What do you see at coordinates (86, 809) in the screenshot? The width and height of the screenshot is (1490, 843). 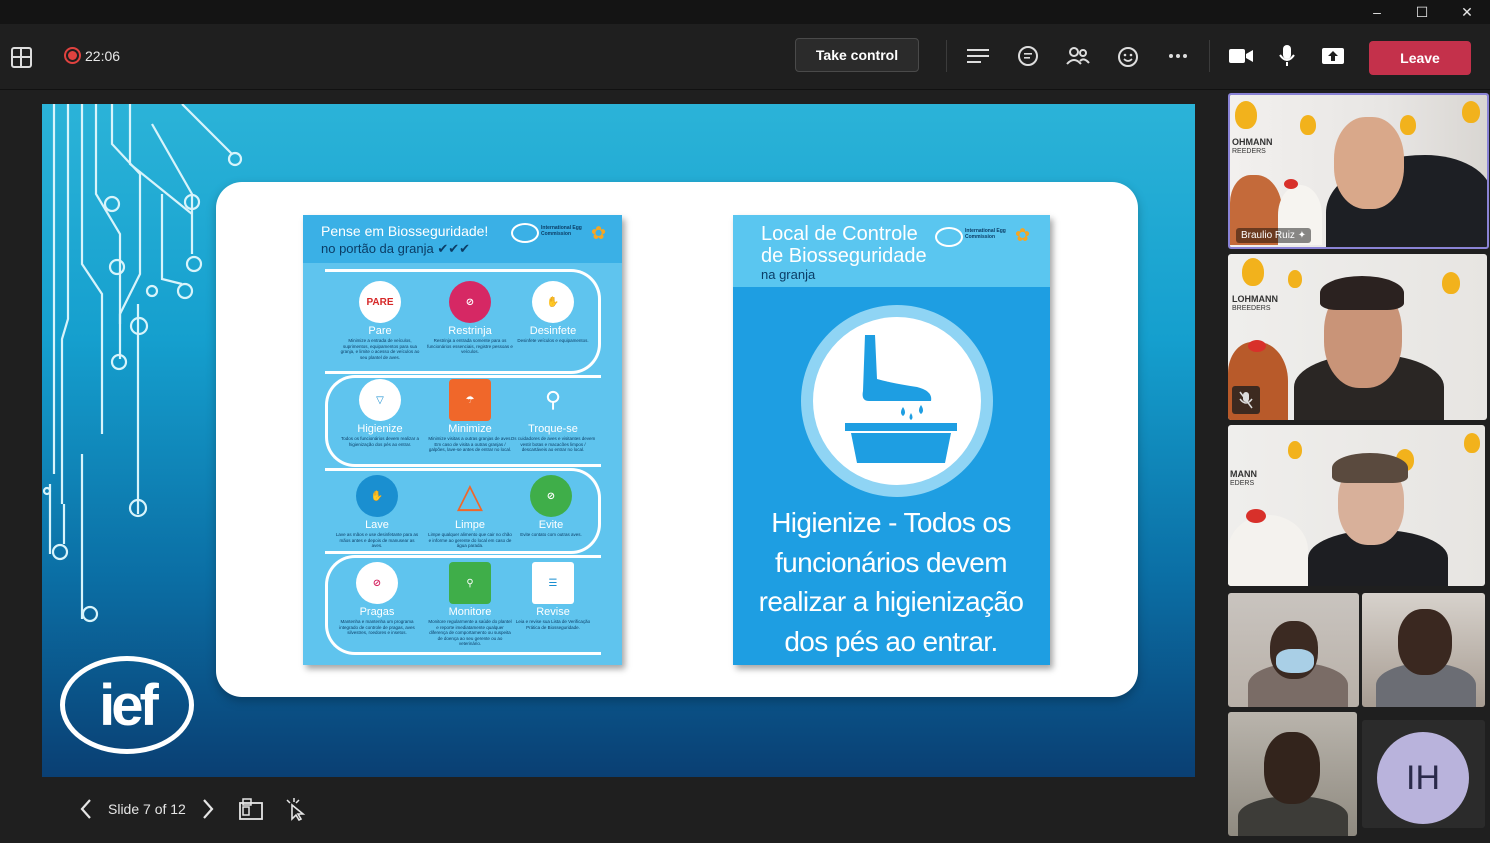 I see `previous-slide-icon` at bounding box center [86, 809].